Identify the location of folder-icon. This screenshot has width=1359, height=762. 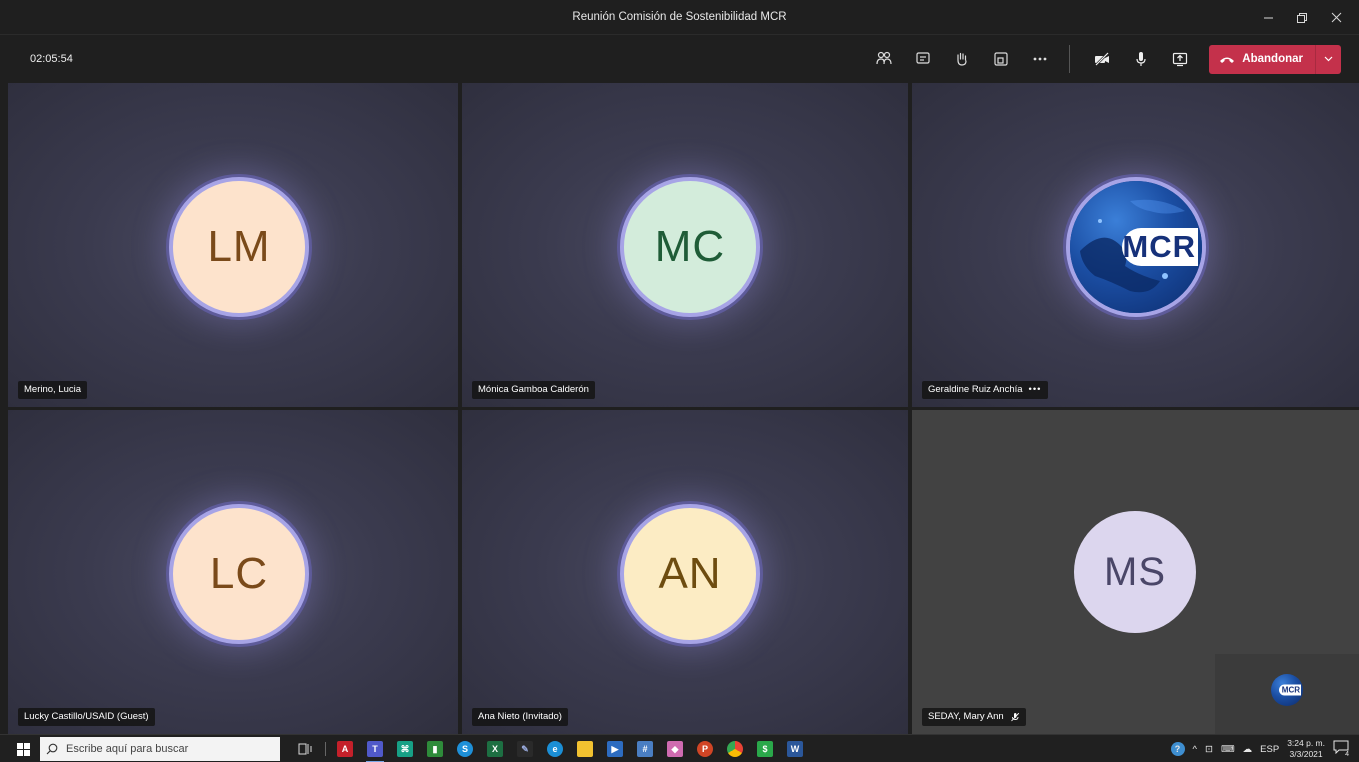
(585, 749).